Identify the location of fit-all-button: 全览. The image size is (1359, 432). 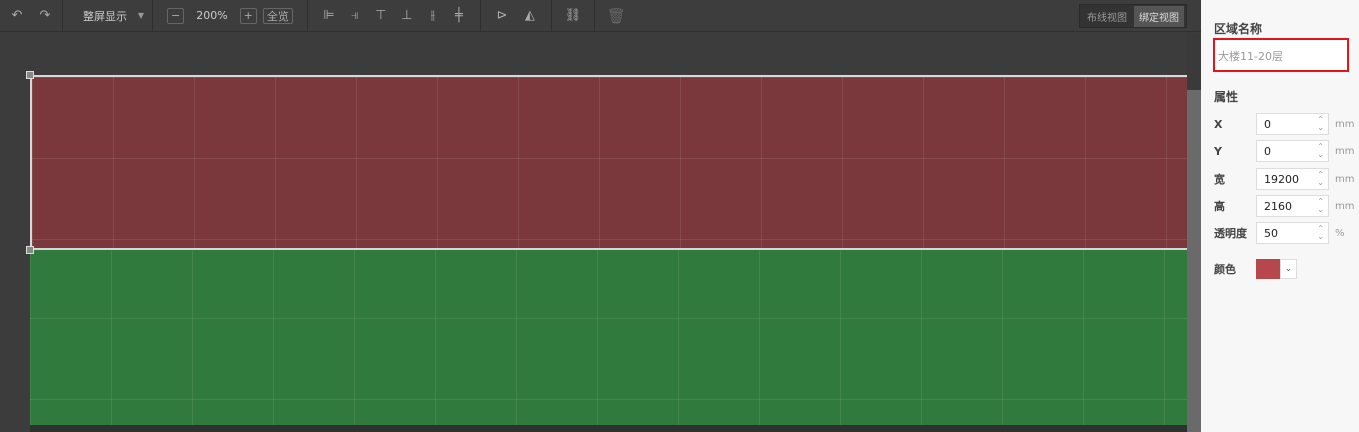
(277, 15).